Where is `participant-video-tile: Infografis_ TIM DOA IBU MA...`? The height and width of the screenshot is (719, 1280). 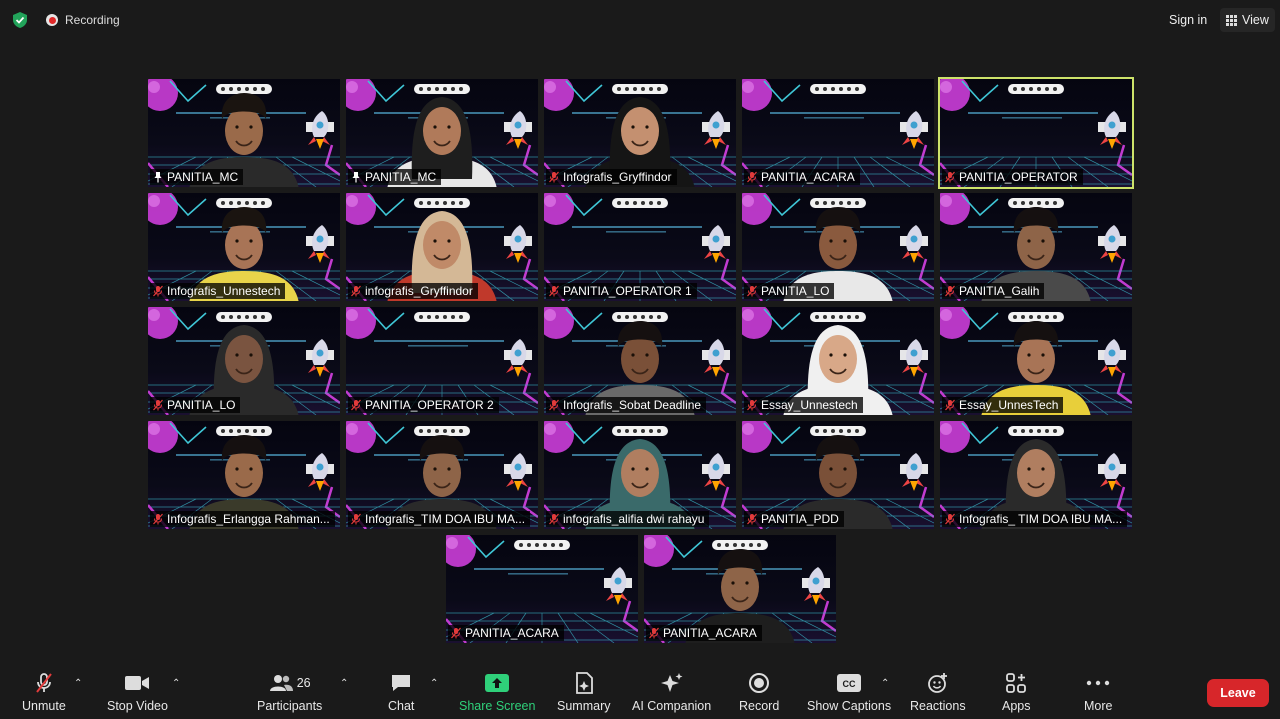 participant-video-tile: Infografis_ TIM DOA IBU MA... is located at coordinates (1036, 475).